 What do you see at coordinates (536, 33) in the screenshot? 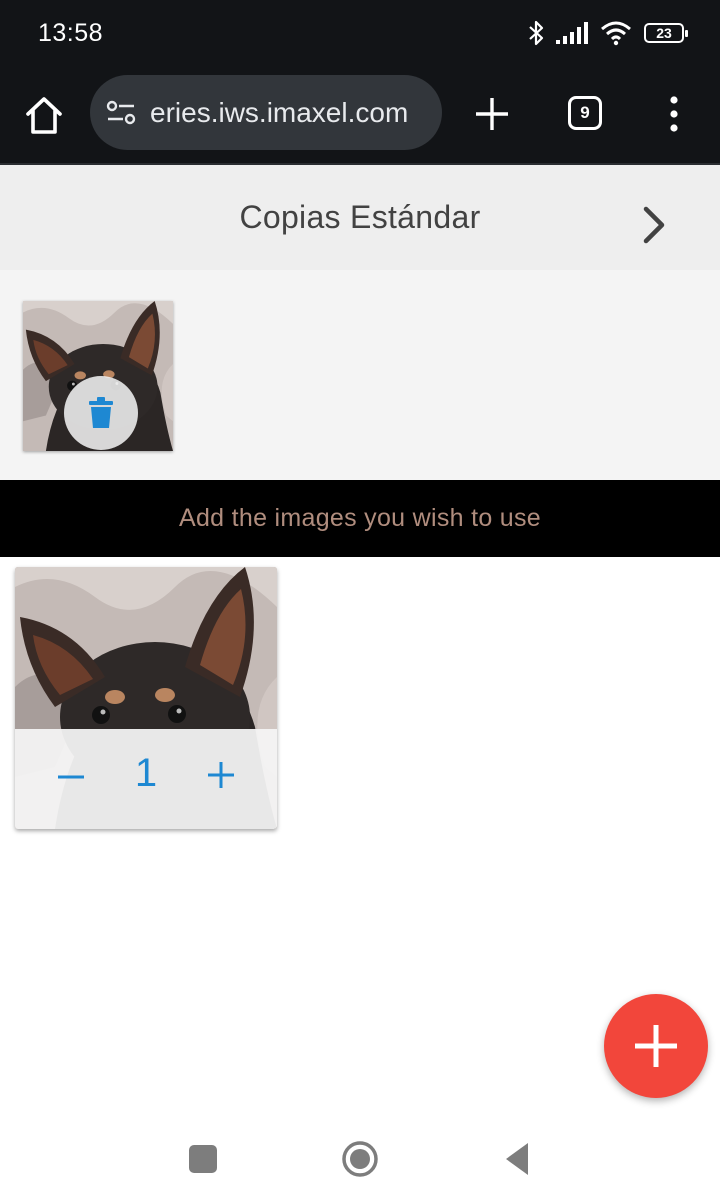
I see `bluetooth-icon` at bounding box center [536, 33].